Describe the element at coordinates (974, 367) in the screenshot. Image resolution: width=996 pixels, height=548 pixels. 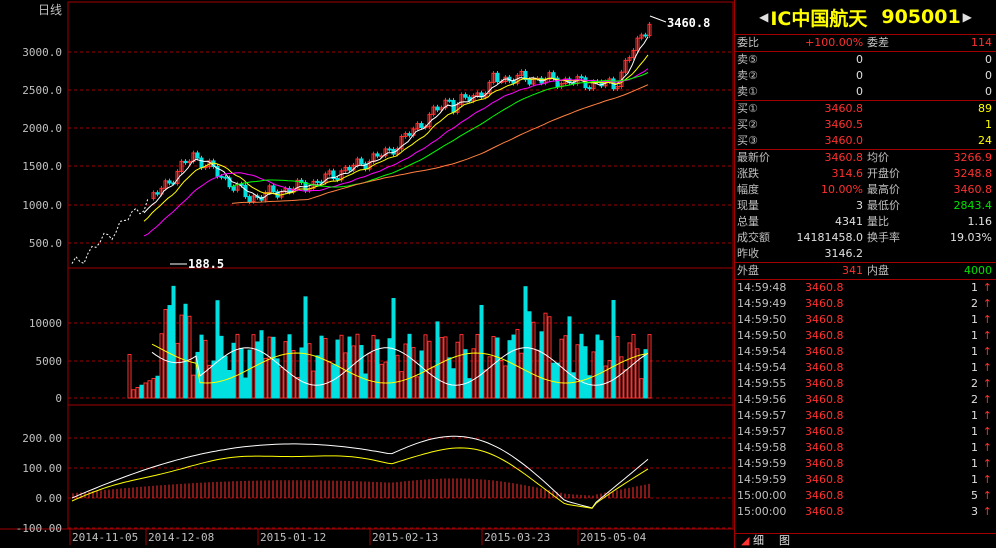
I see `tick-volume: 1` at that location.